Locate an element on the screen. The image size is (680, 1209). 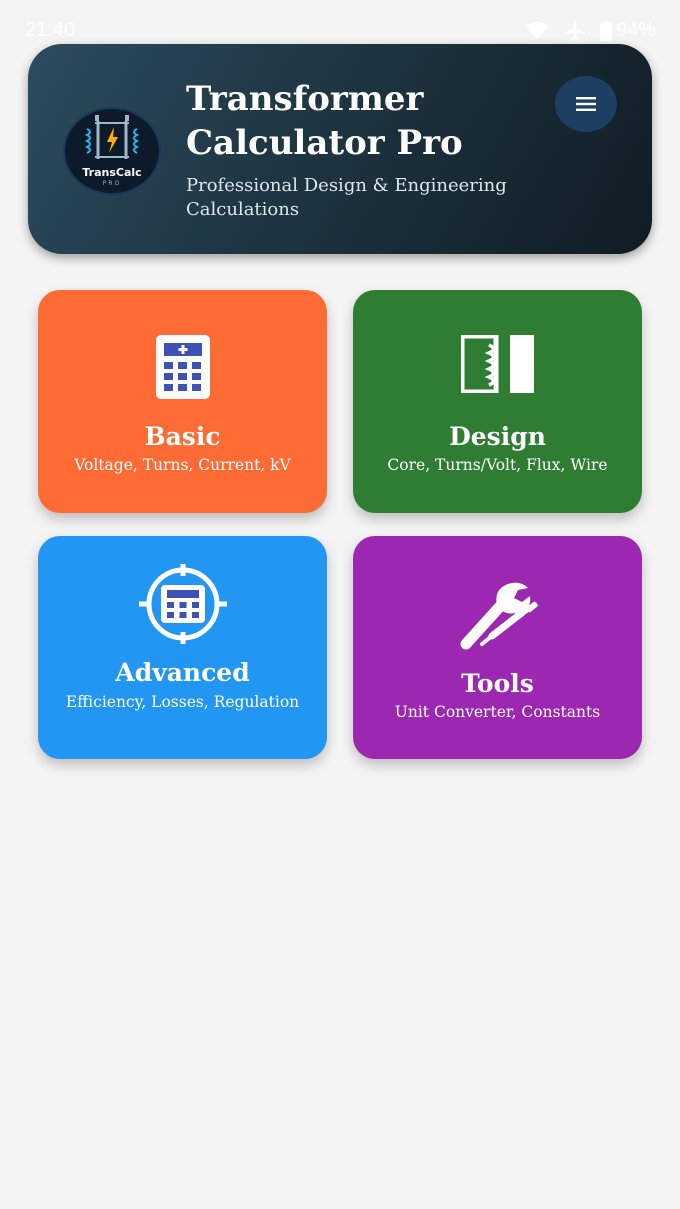
card-design-icon-wrap is located at coordinates (497, 364).